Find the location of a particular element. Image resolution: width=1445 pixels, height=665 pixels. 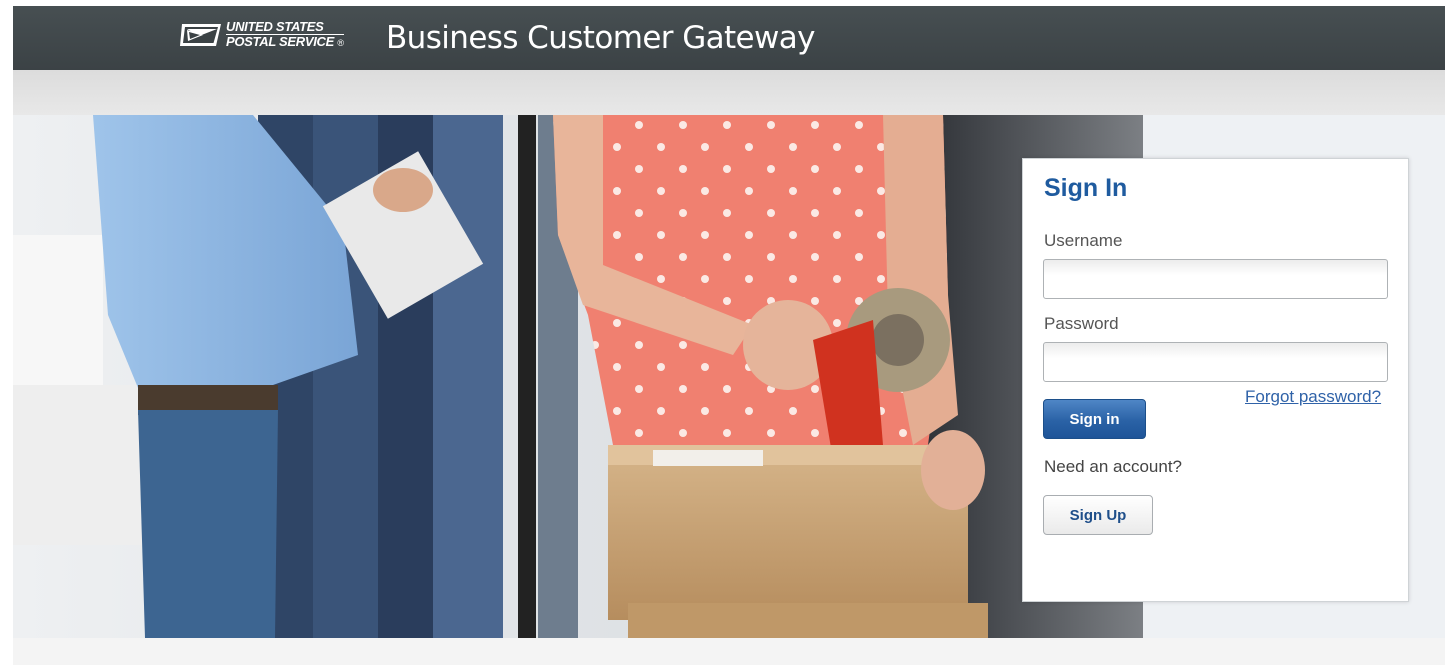

sign-in-button: Sign in is located at coordinates (1094, 419).